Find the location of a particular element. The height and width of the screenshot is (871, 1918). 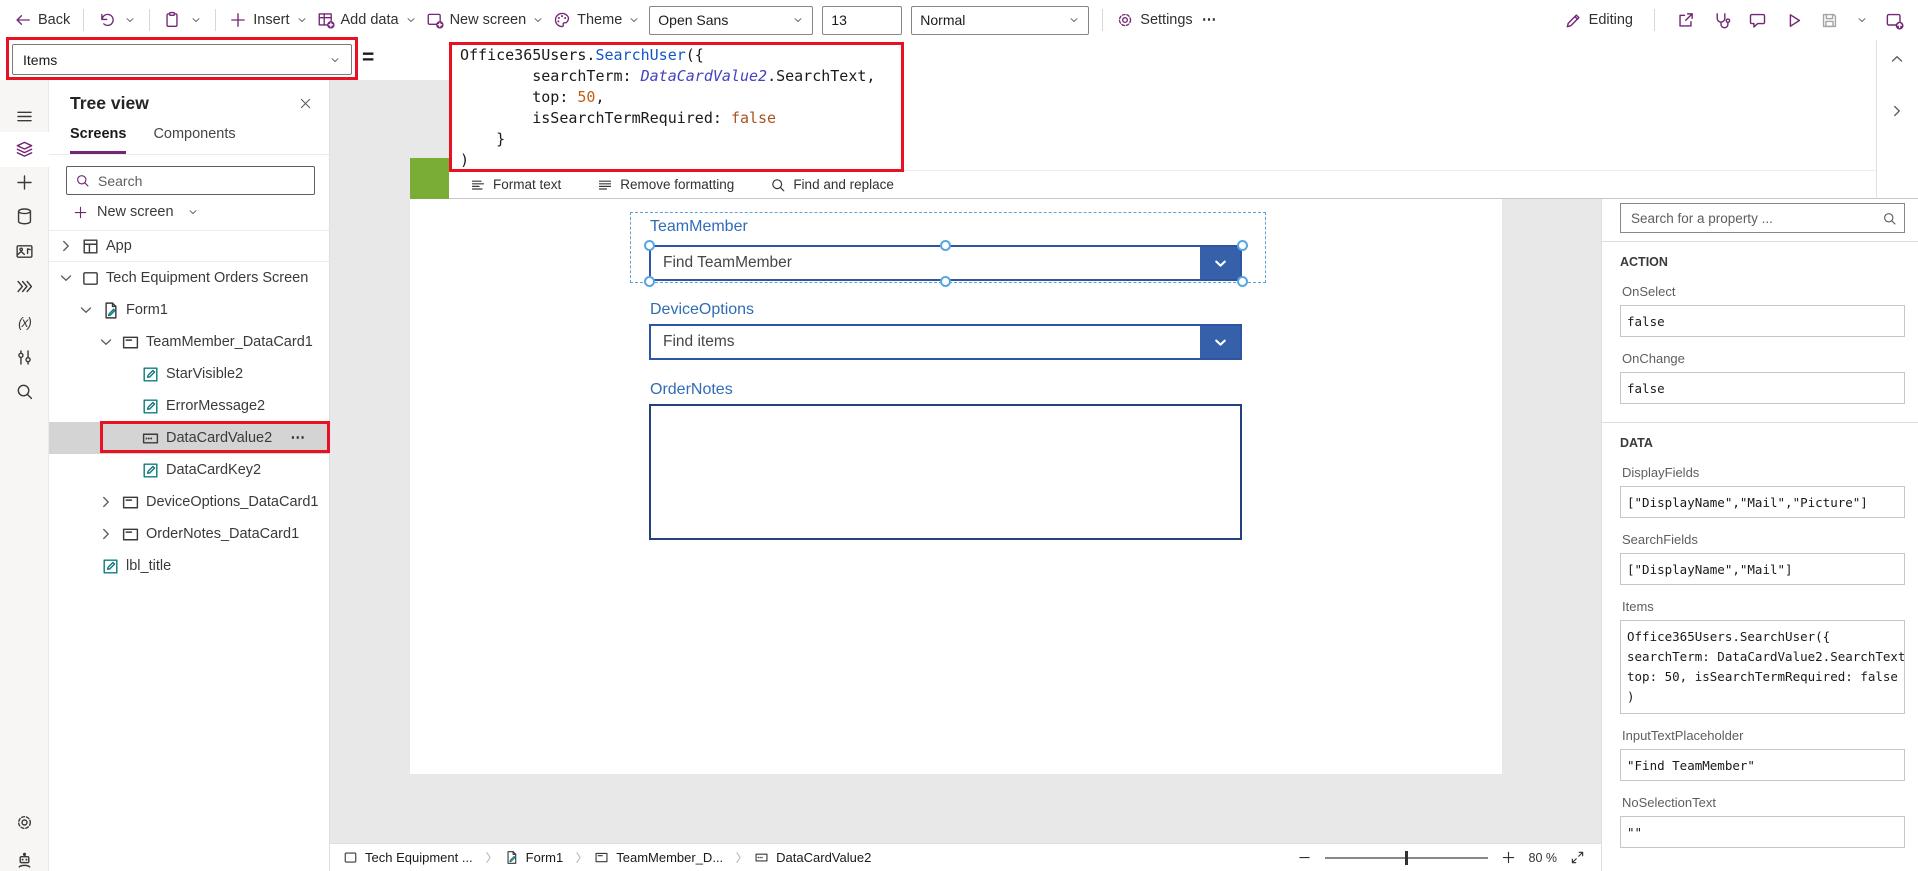

tree-item-Form1: Form1 is located at coordinates (189, 310).